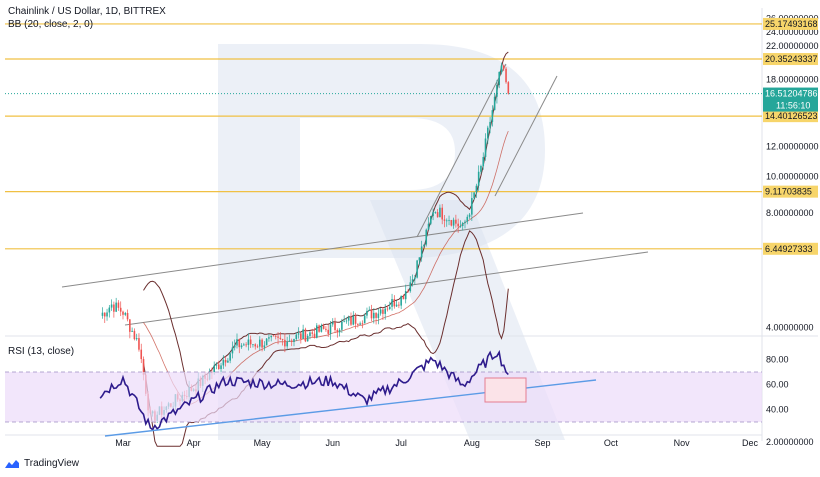  I want to click on price-axis-tick: 8.00000000, so click(790, 213).